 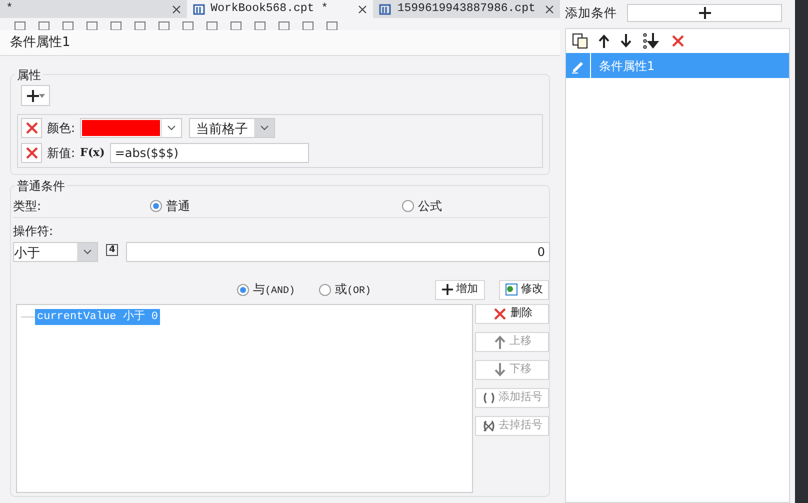 What do you see at coordinates (33, 231) in the screenshot?
I see `field-label: 操作符:` at bounding box center [33, 231].